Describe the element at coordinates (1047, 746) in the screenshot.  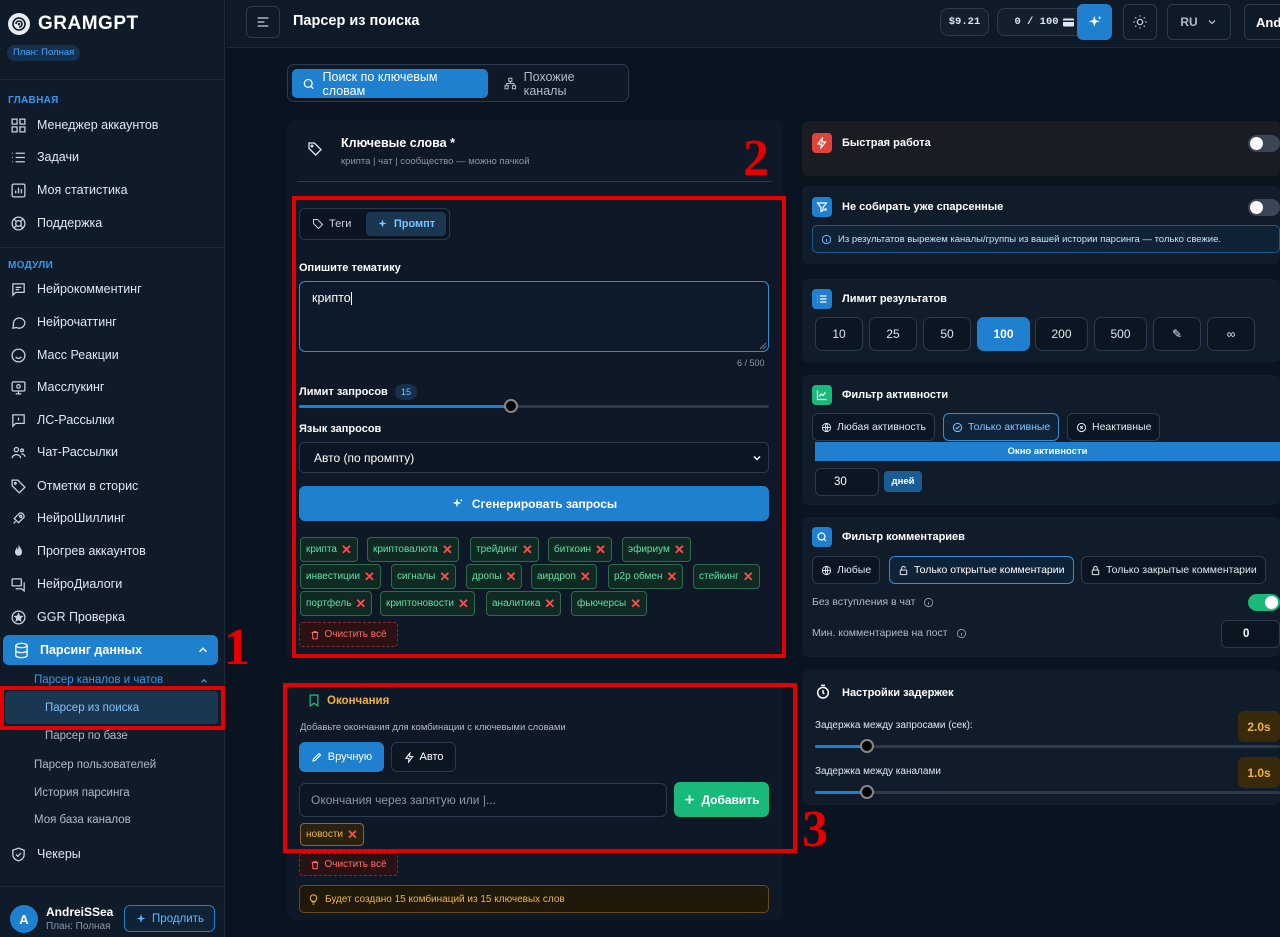
I see `delay-requests-track` at that location.